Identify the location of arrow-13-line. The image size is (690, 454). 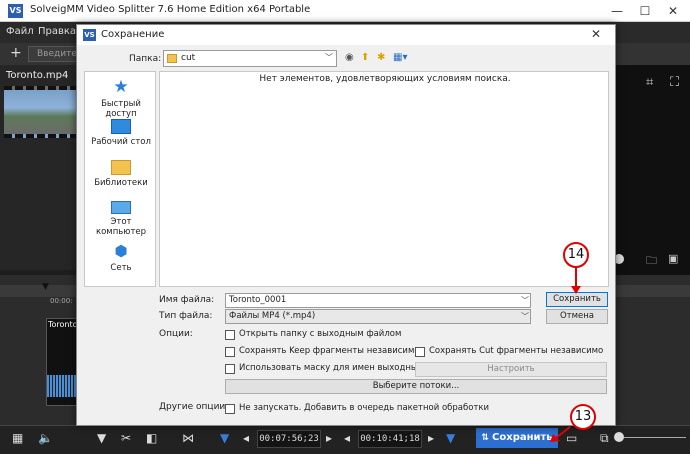
(563, 432).